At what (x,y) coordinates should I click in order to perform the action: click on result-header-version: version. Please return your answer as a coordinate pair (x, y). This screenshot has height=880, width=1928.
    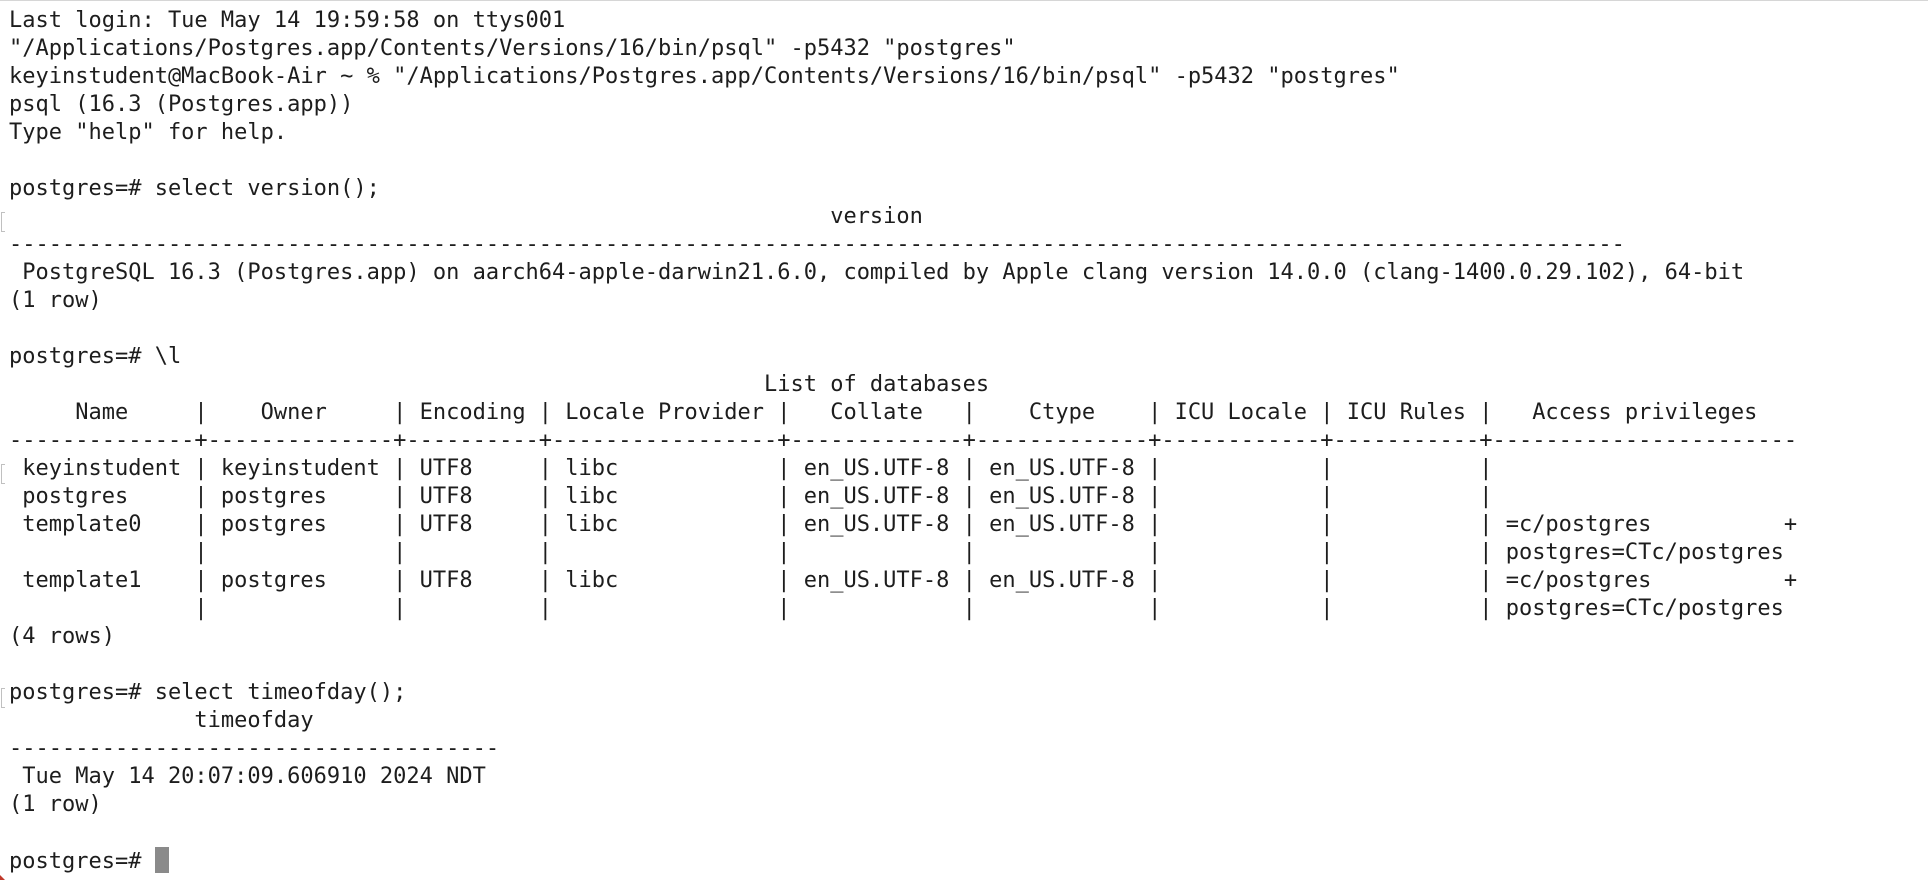
    Looking at the image, I should click on (466, 216).